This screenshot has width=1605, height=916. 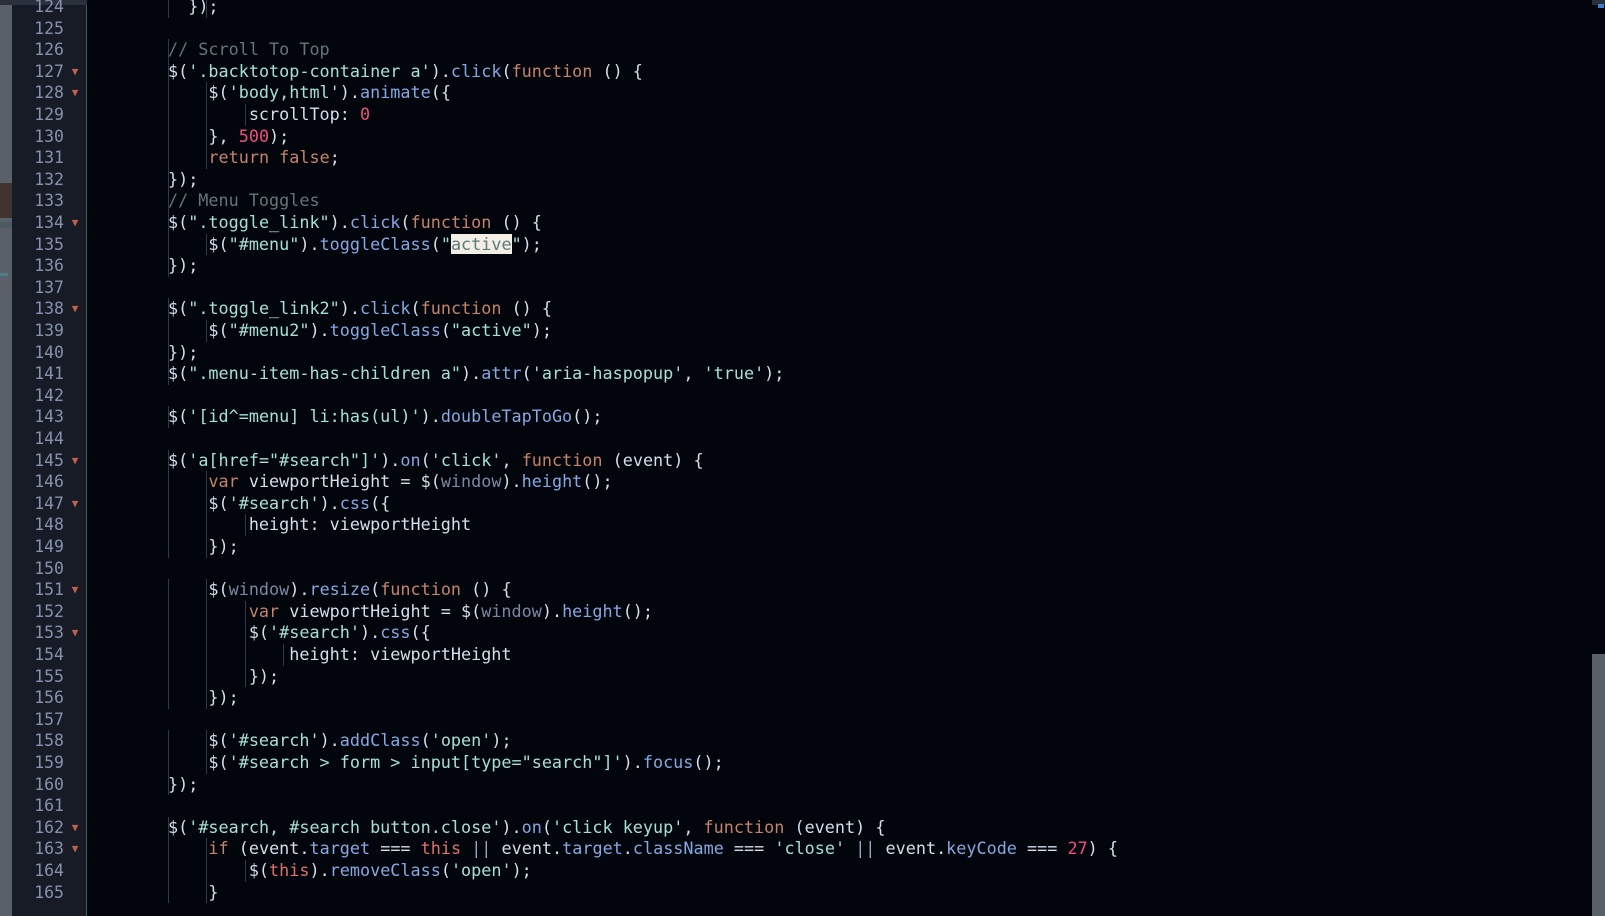 I want to click on gutter-row: 133, so click(x=802, y=201).